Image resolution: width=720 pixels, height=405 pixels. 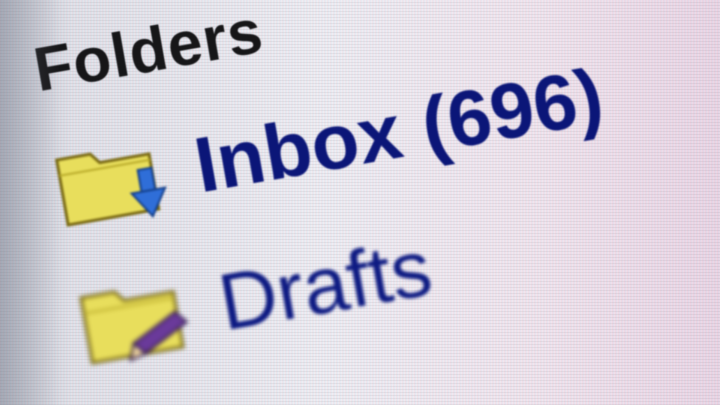 What do you see at coordinates (140, 317) in the screenshot?
I see `folder-edit-icon` at bounding box center [140, 317].